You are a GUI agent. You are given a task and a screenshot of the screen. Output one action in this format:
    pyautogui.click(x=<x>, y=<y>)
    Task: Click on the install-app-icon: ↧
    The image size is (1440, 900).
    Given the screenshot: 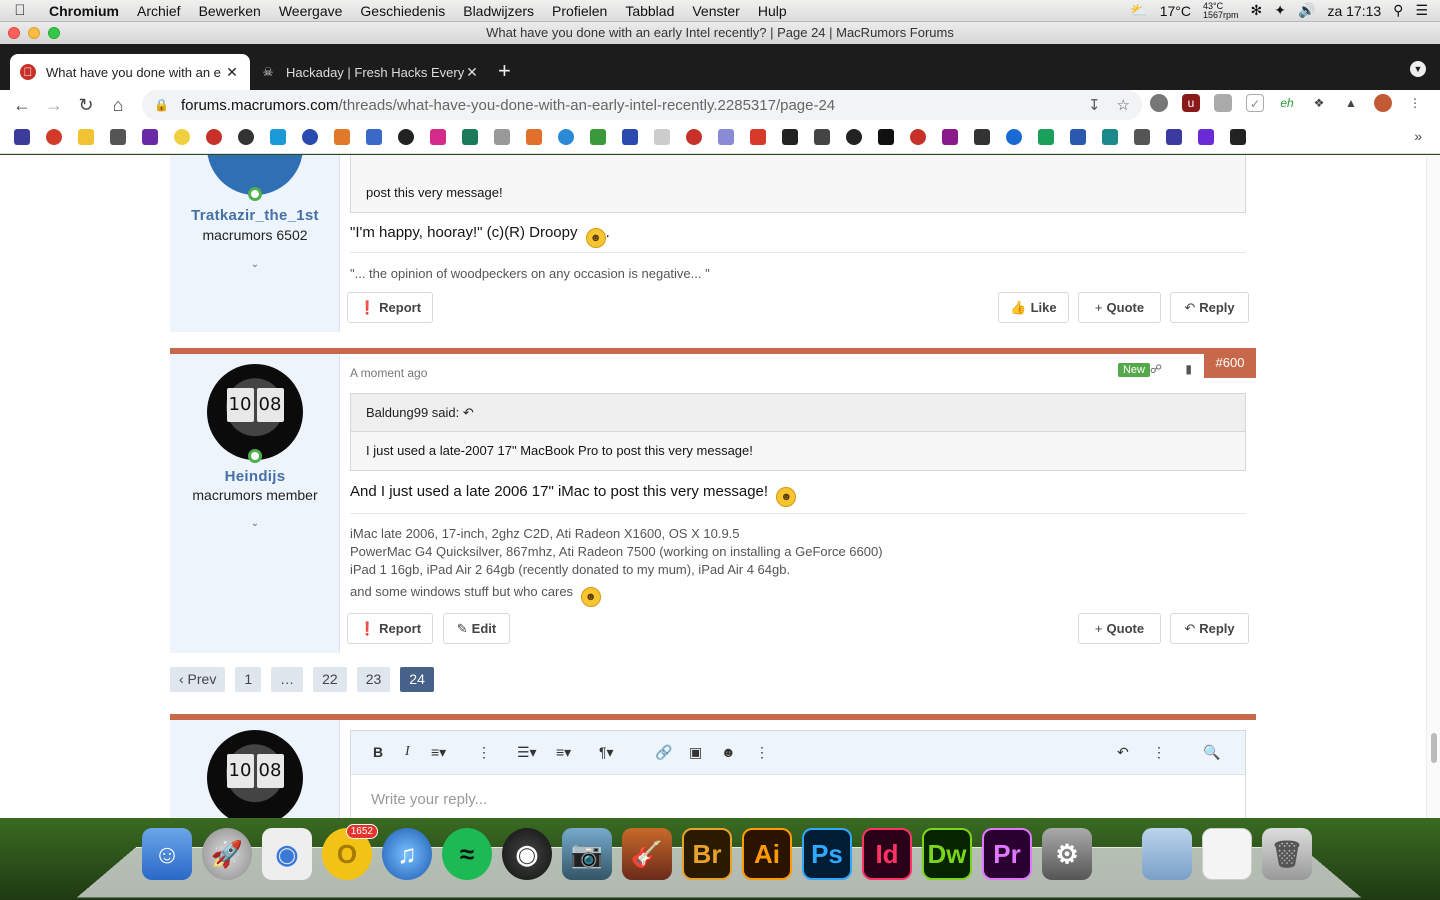 What is the action you would take?
    pyautogui.click(x=1094, y=105)
    